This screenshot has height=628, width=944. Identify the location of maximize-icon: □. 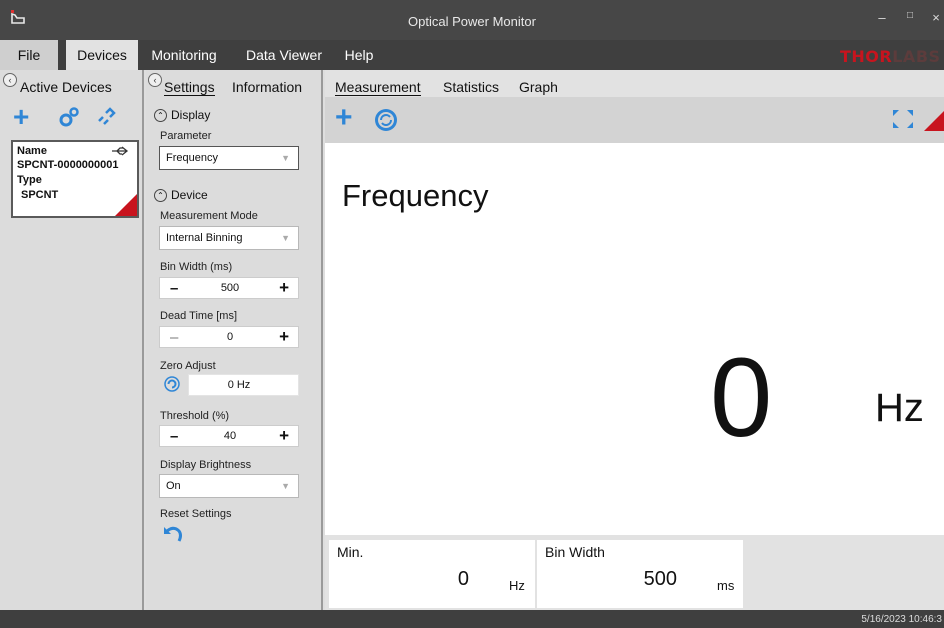
(910, 19).